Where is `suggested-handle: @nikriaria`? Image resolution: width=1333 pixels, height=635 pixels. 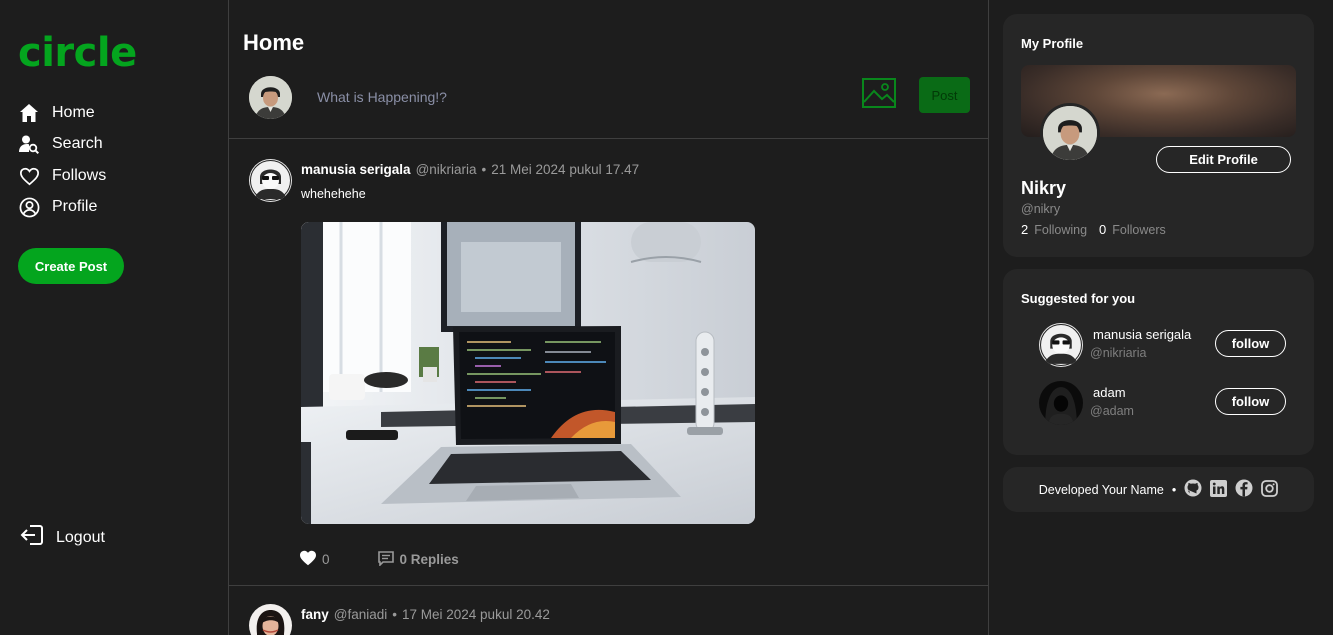
suggested-handle: @nikriaria is located at coordinates (1118, 353).